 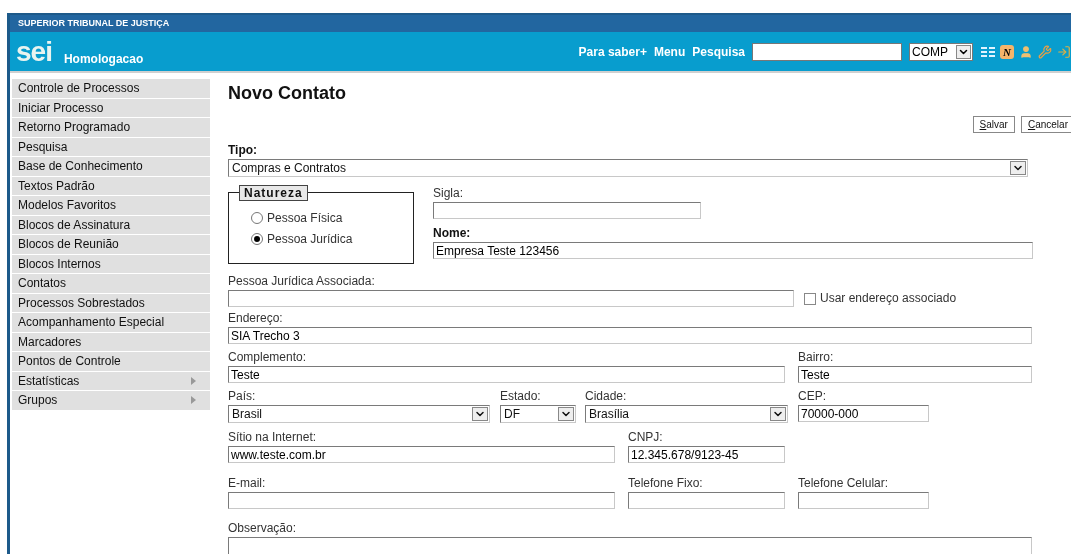 I want to click on logo: sei, so click(x=34, y=51).